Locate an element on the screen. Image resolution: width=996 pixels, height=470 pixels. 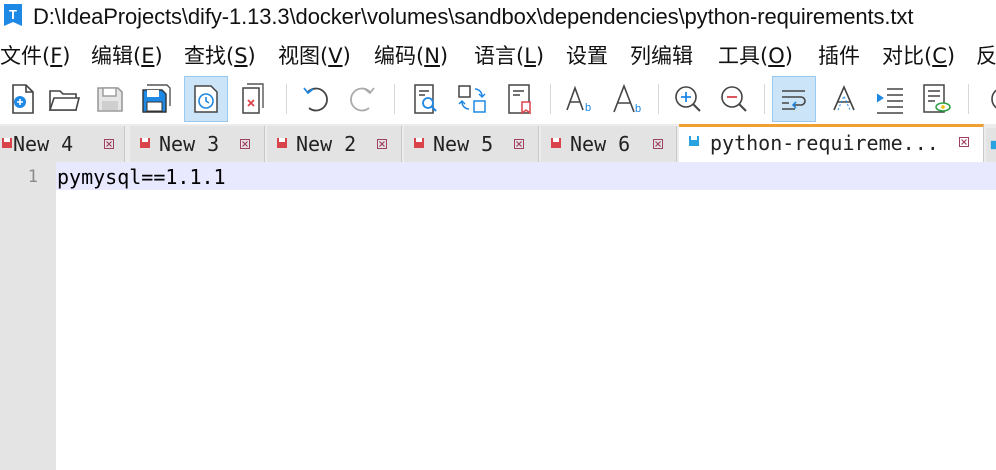
font-large-glyph: b is located at coordinates (638, 109).